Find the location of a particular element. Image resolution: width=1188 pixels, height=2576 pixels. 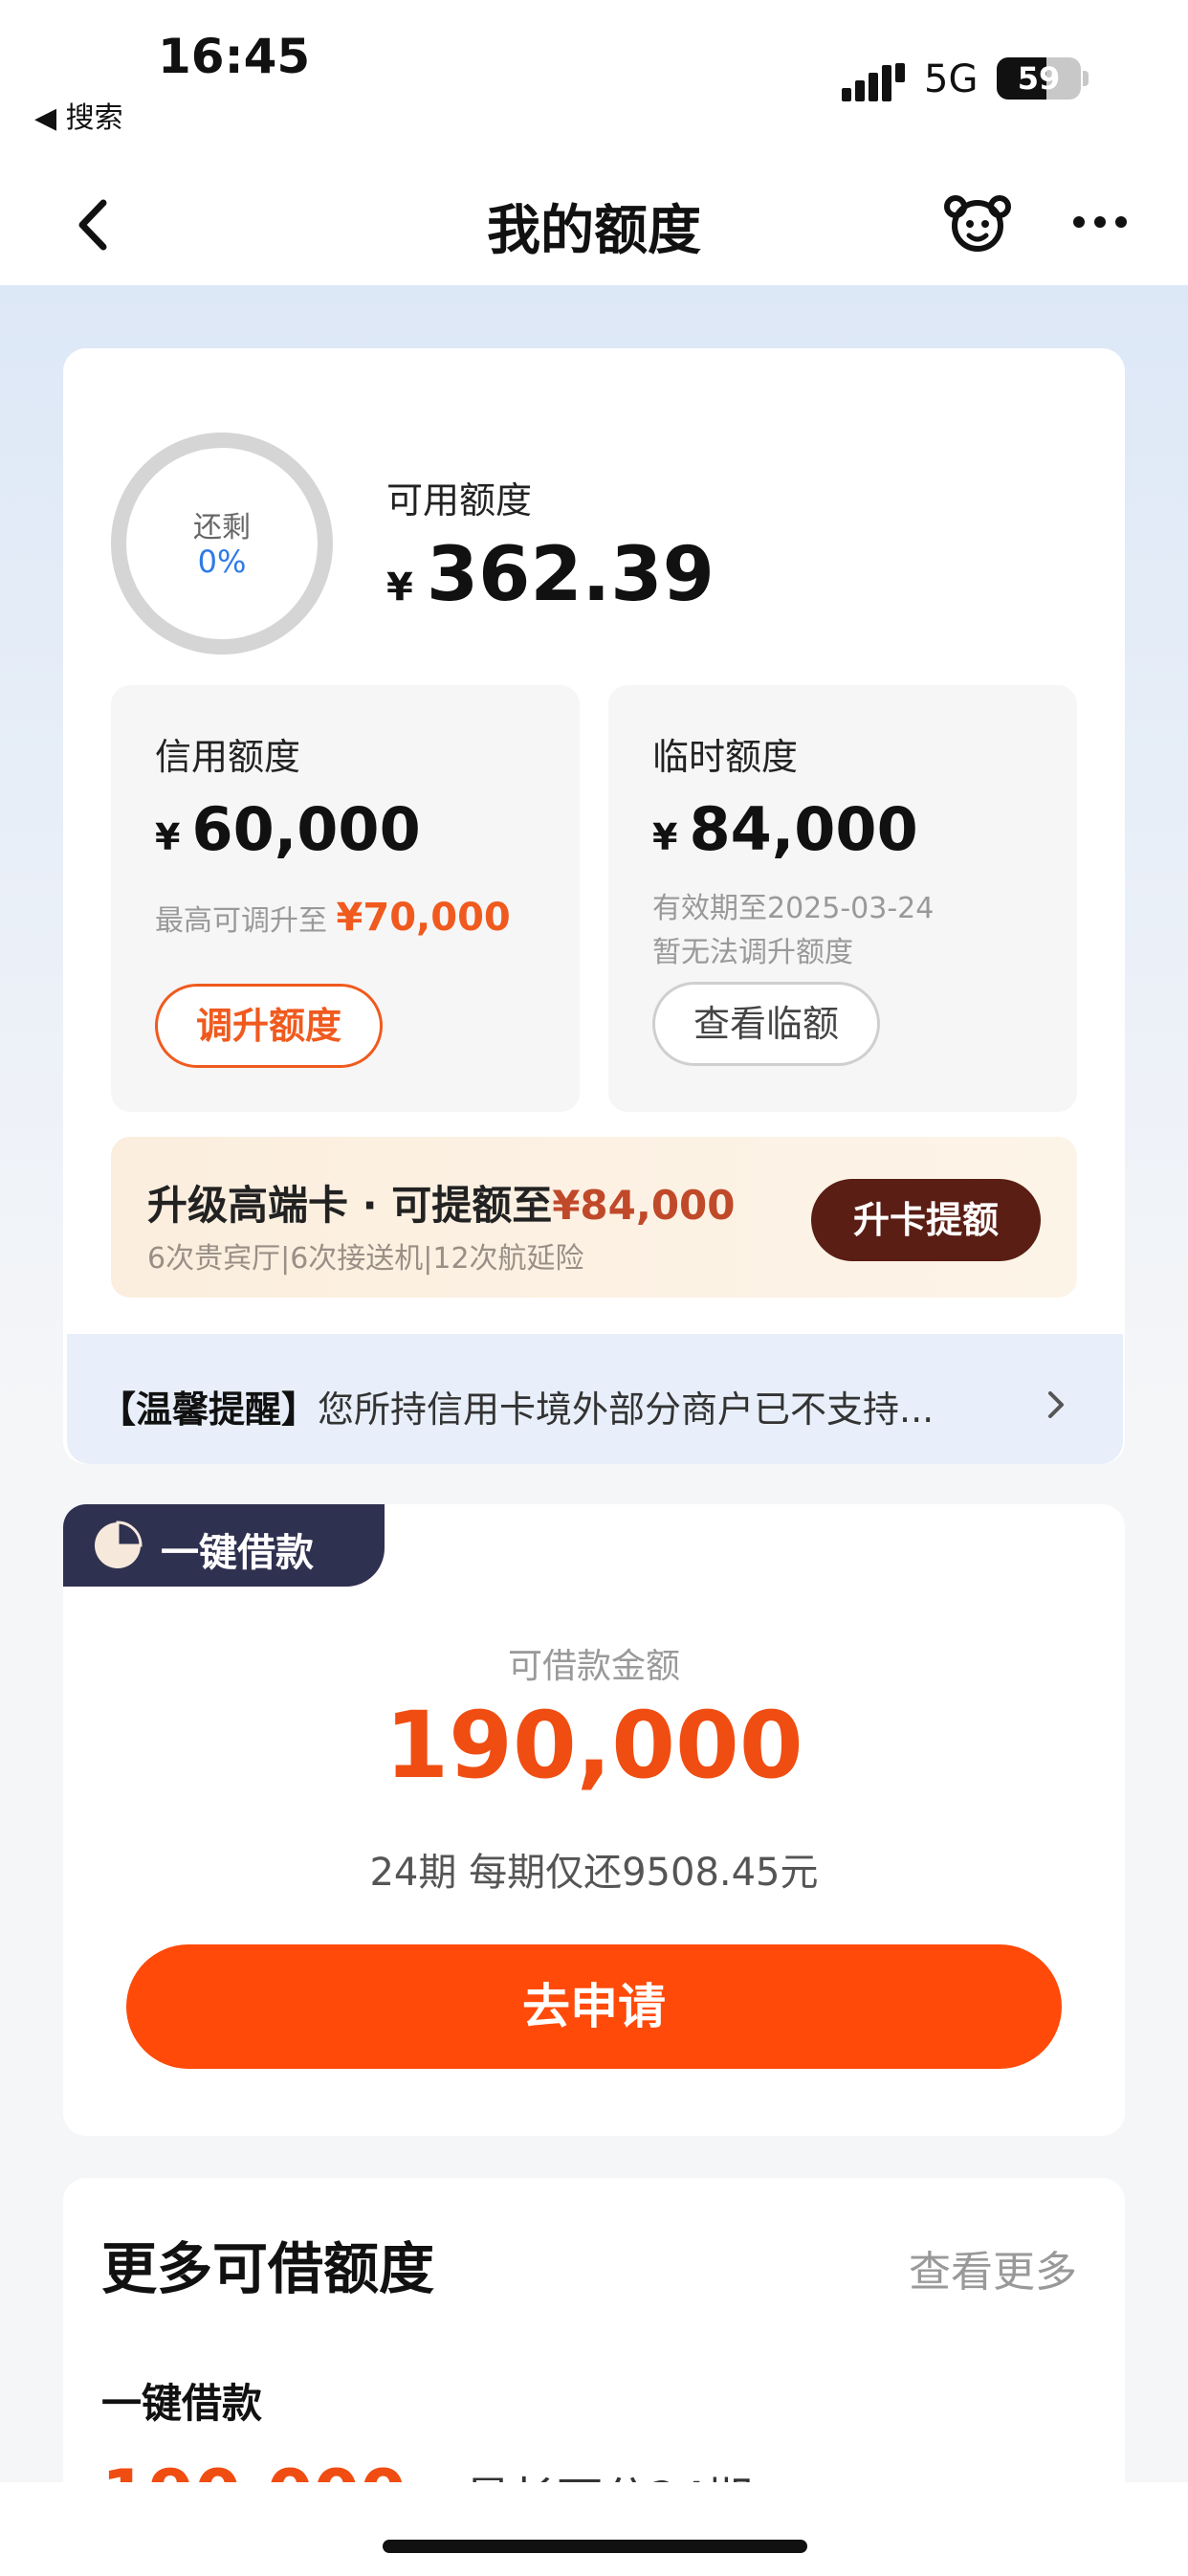

loan-terms: 24期 每期仅还9508.45元 is located at coordinates (594, 1873).